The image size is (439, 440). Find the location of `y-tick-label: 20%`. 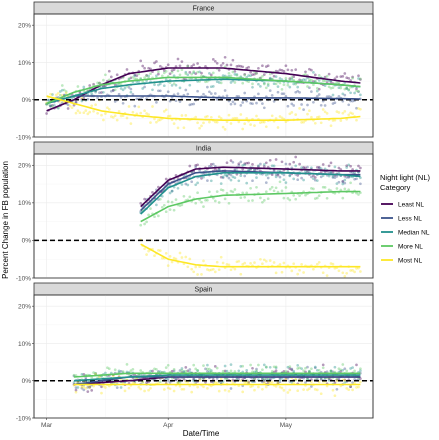

y-tick-label: 20% is located at coordinates (24, 306).